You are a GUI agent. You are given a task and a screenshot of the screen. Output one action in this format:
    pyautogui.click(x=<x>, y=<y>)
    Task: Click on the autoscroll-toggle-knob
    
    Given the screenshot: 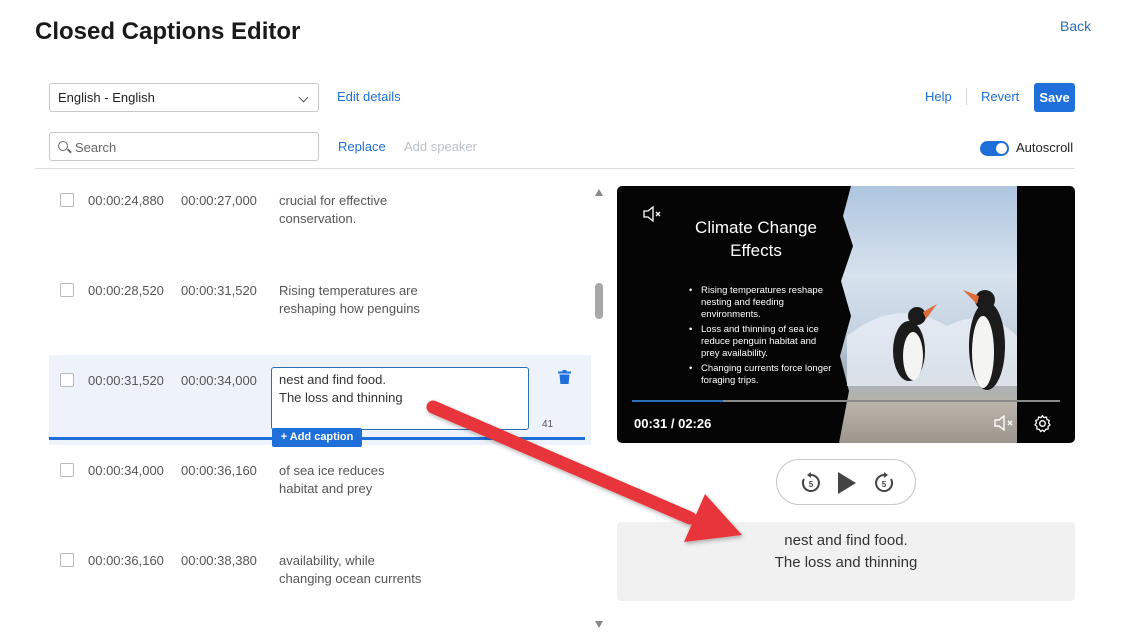 What is the action you would take?
    pyautogui.click(x=1001, y=148)
    